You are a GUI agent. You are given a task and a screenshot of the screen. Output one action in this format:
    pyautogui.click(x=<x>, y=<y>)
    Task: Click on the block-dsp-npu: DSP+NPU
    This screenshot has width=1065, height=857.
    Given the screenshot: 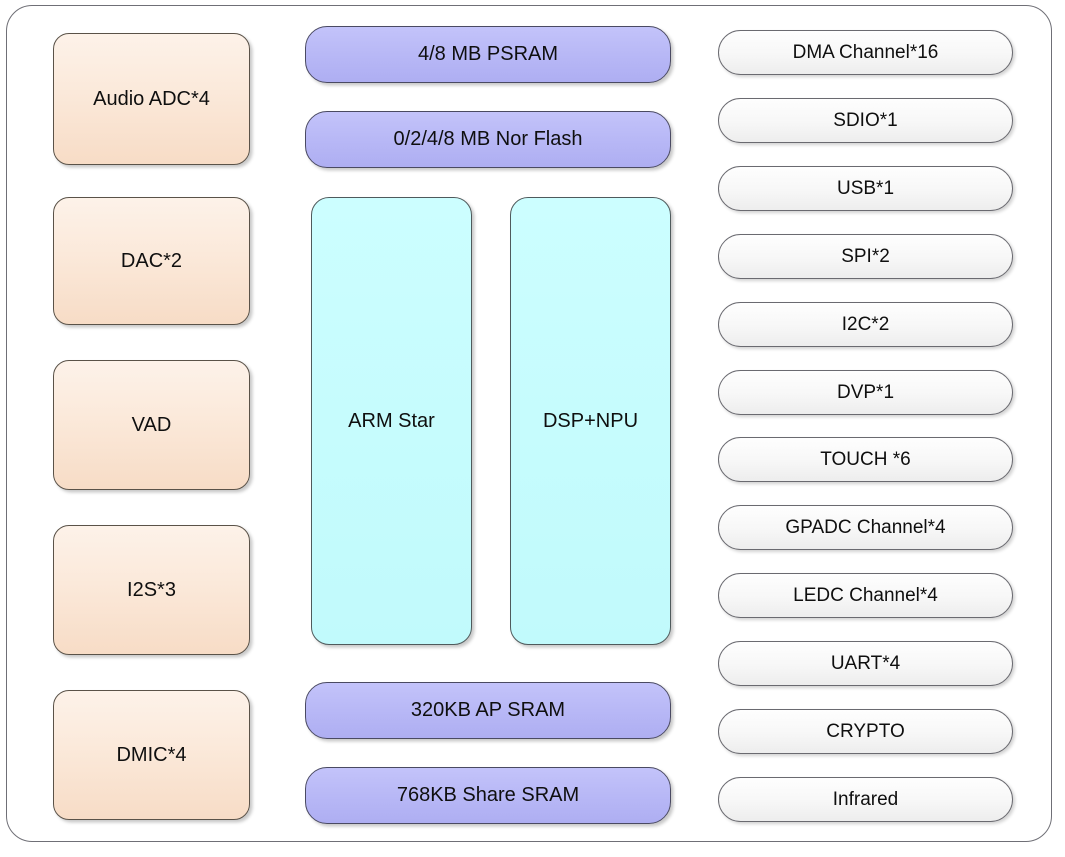 What is the action you would take?
    pyautogui.click(x=590, y=421)
    